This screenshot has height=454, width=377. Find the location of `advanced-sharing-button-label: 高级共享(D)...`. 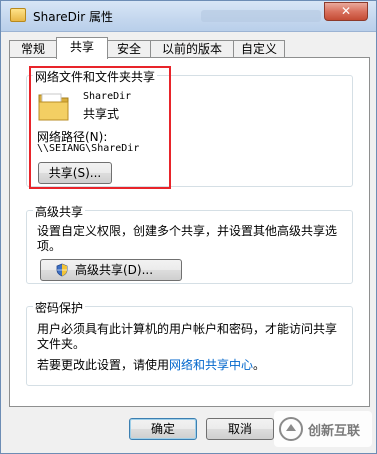

advanced-sharing-button-label: 高级共享(D)... is located at coordinates (114, 270).